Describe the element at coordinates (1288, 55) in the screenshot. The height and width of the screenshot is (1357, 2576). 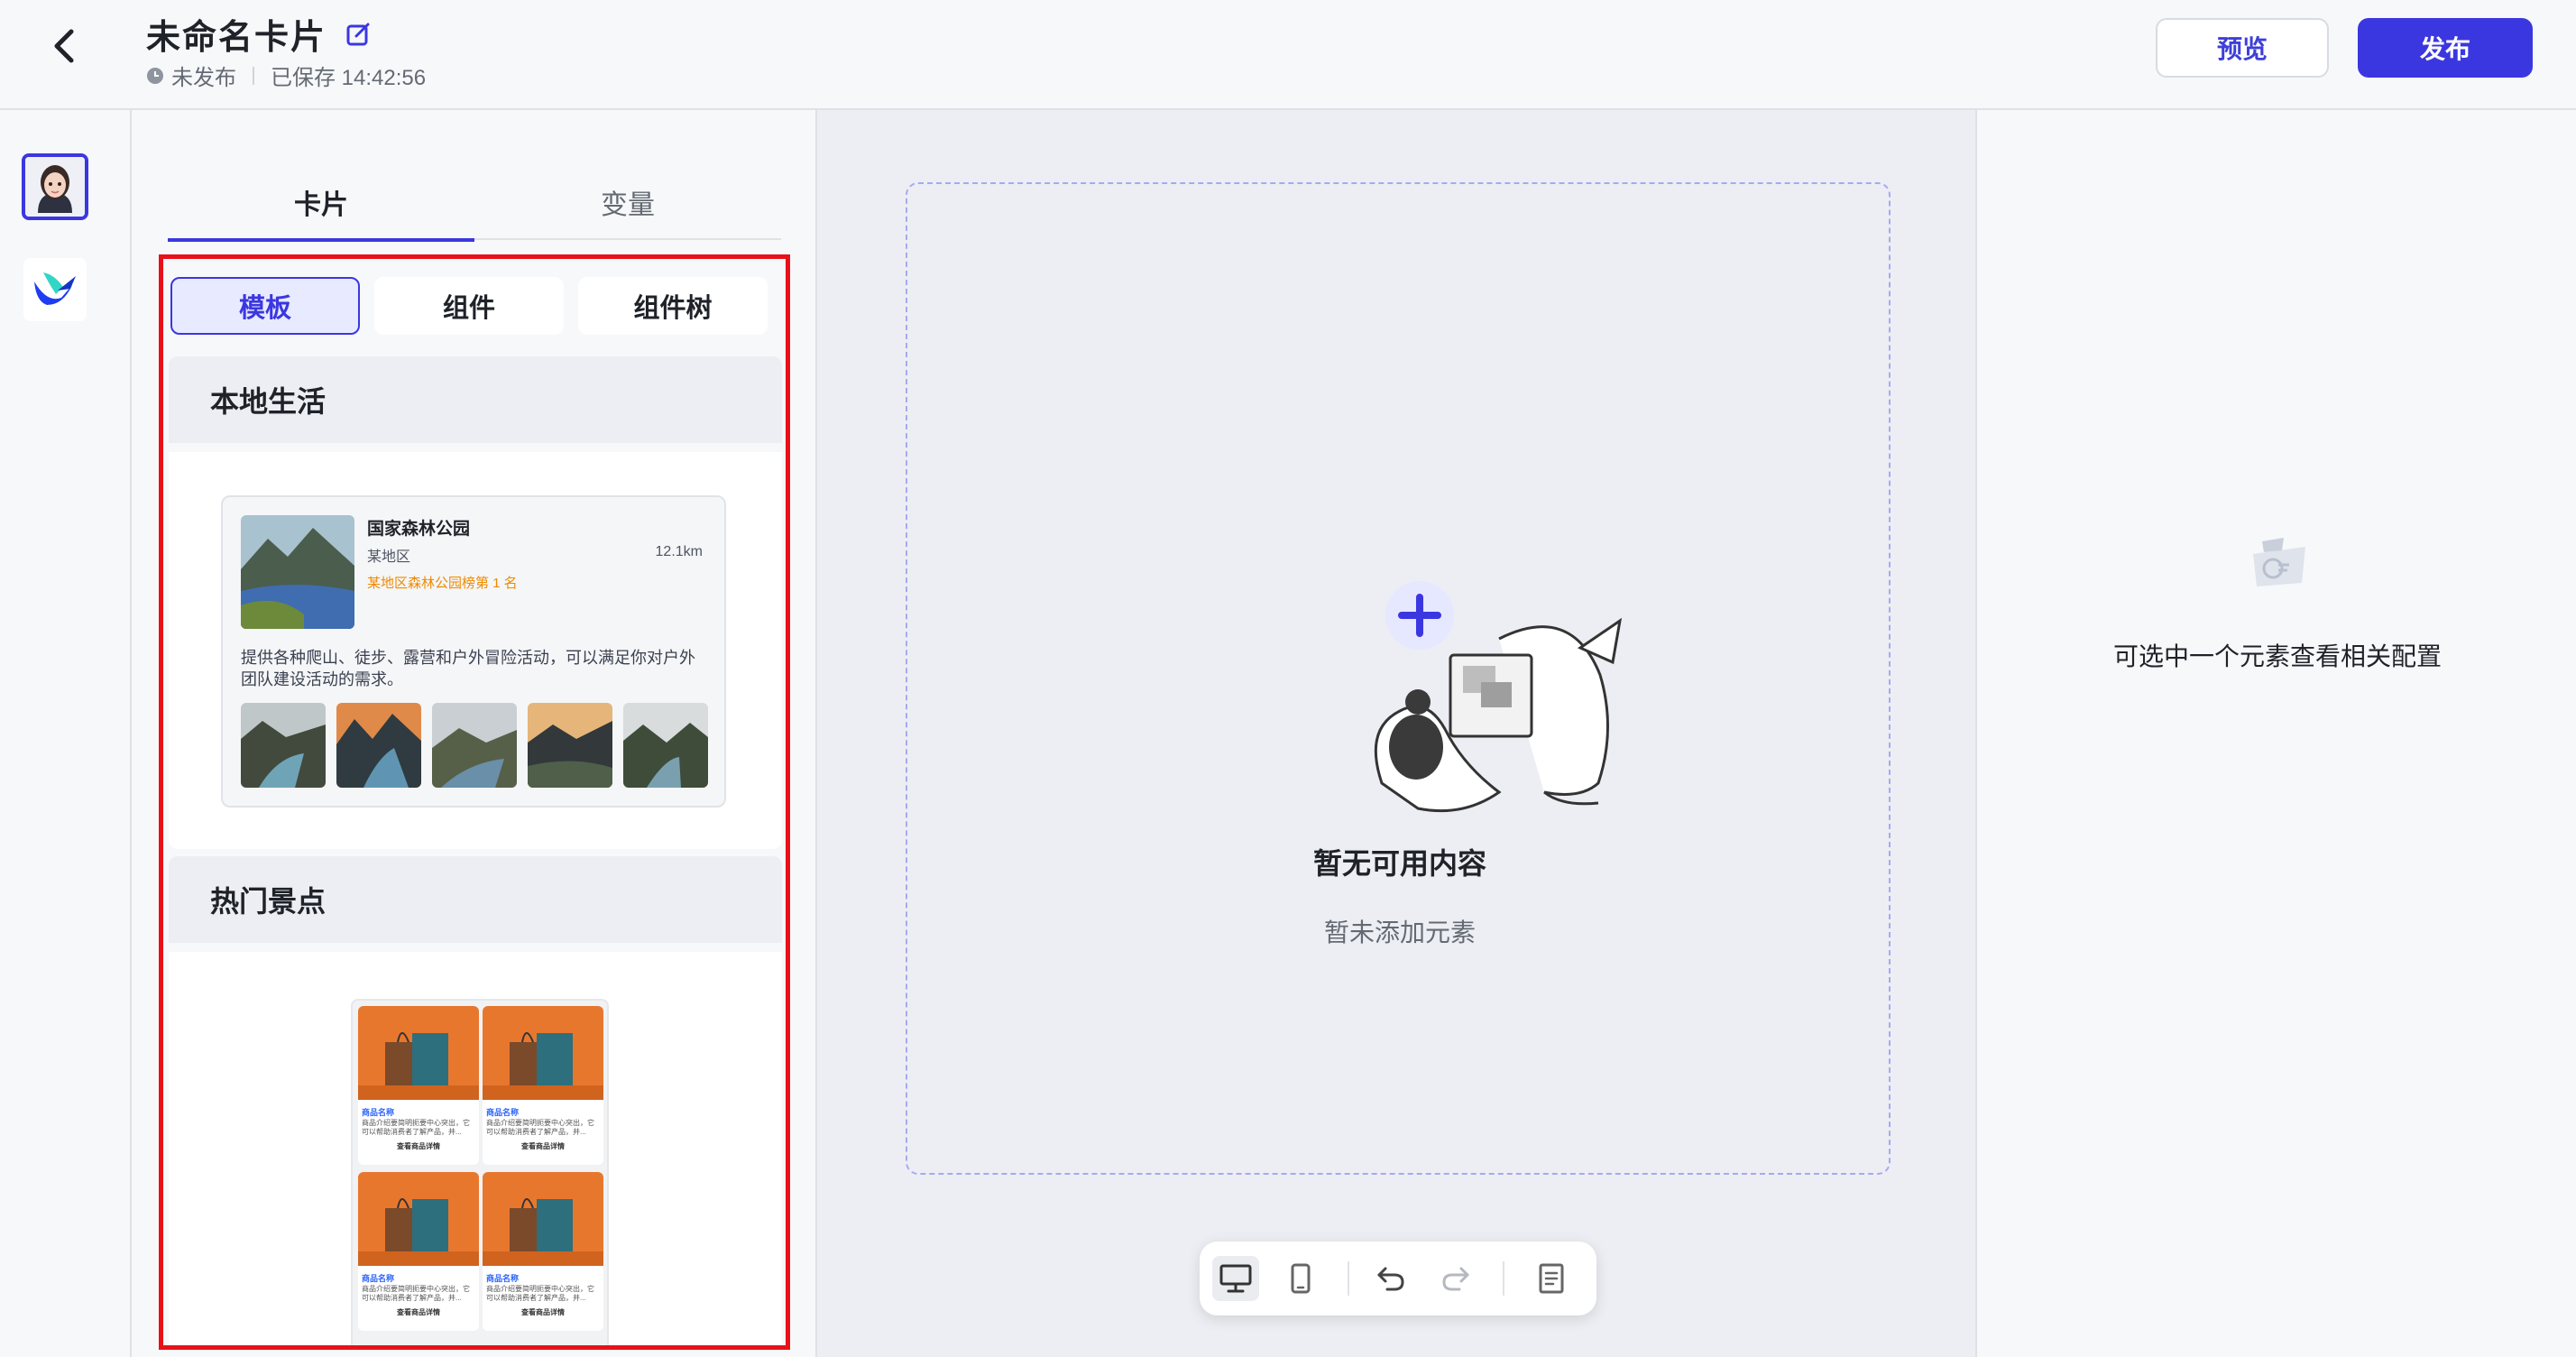
I see `top-header: 未命名卡片 未发布 已保存 14:42:56 预览 发布` at that location.